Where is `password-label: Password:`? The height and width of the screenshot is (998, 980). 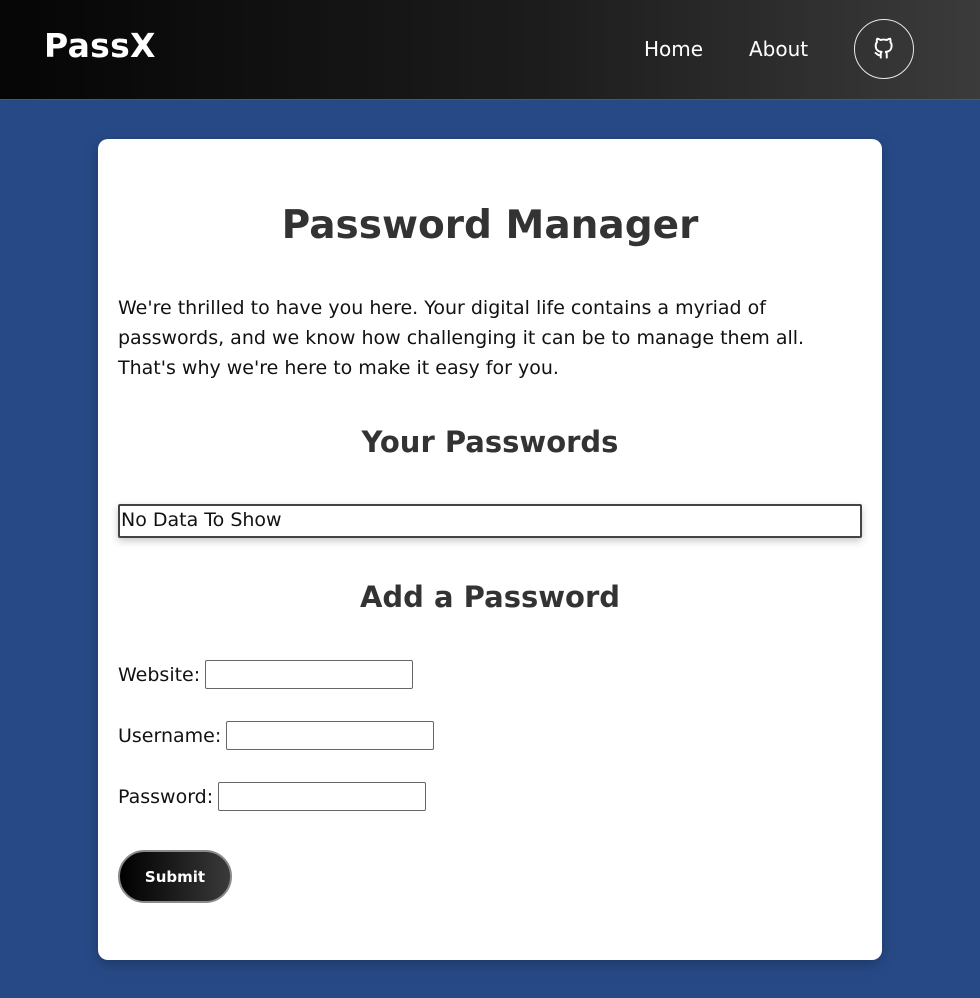
password-label: Password: is located at coordinates (166, 796).